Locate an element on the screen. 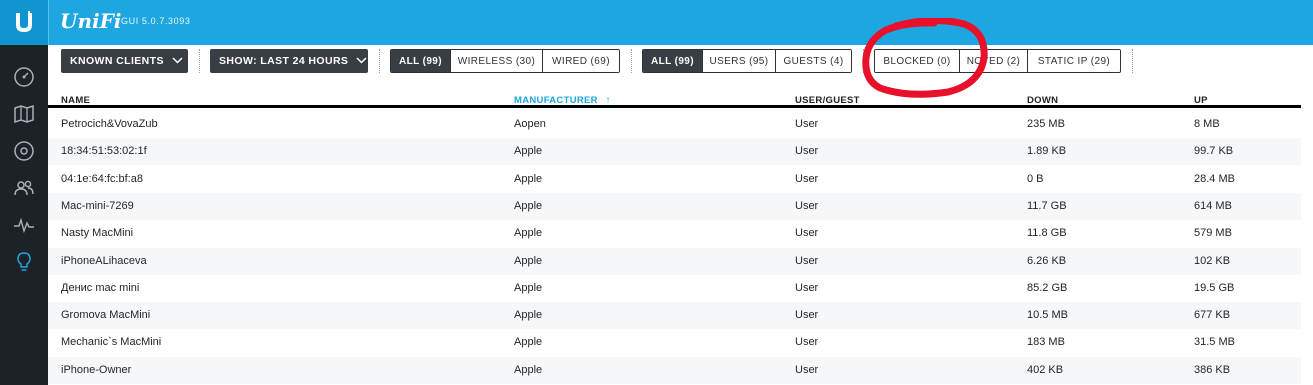  connection-tabs: ALL (99) WIRELESS (30) WIRED (69) is located at coordinates (505, 61).